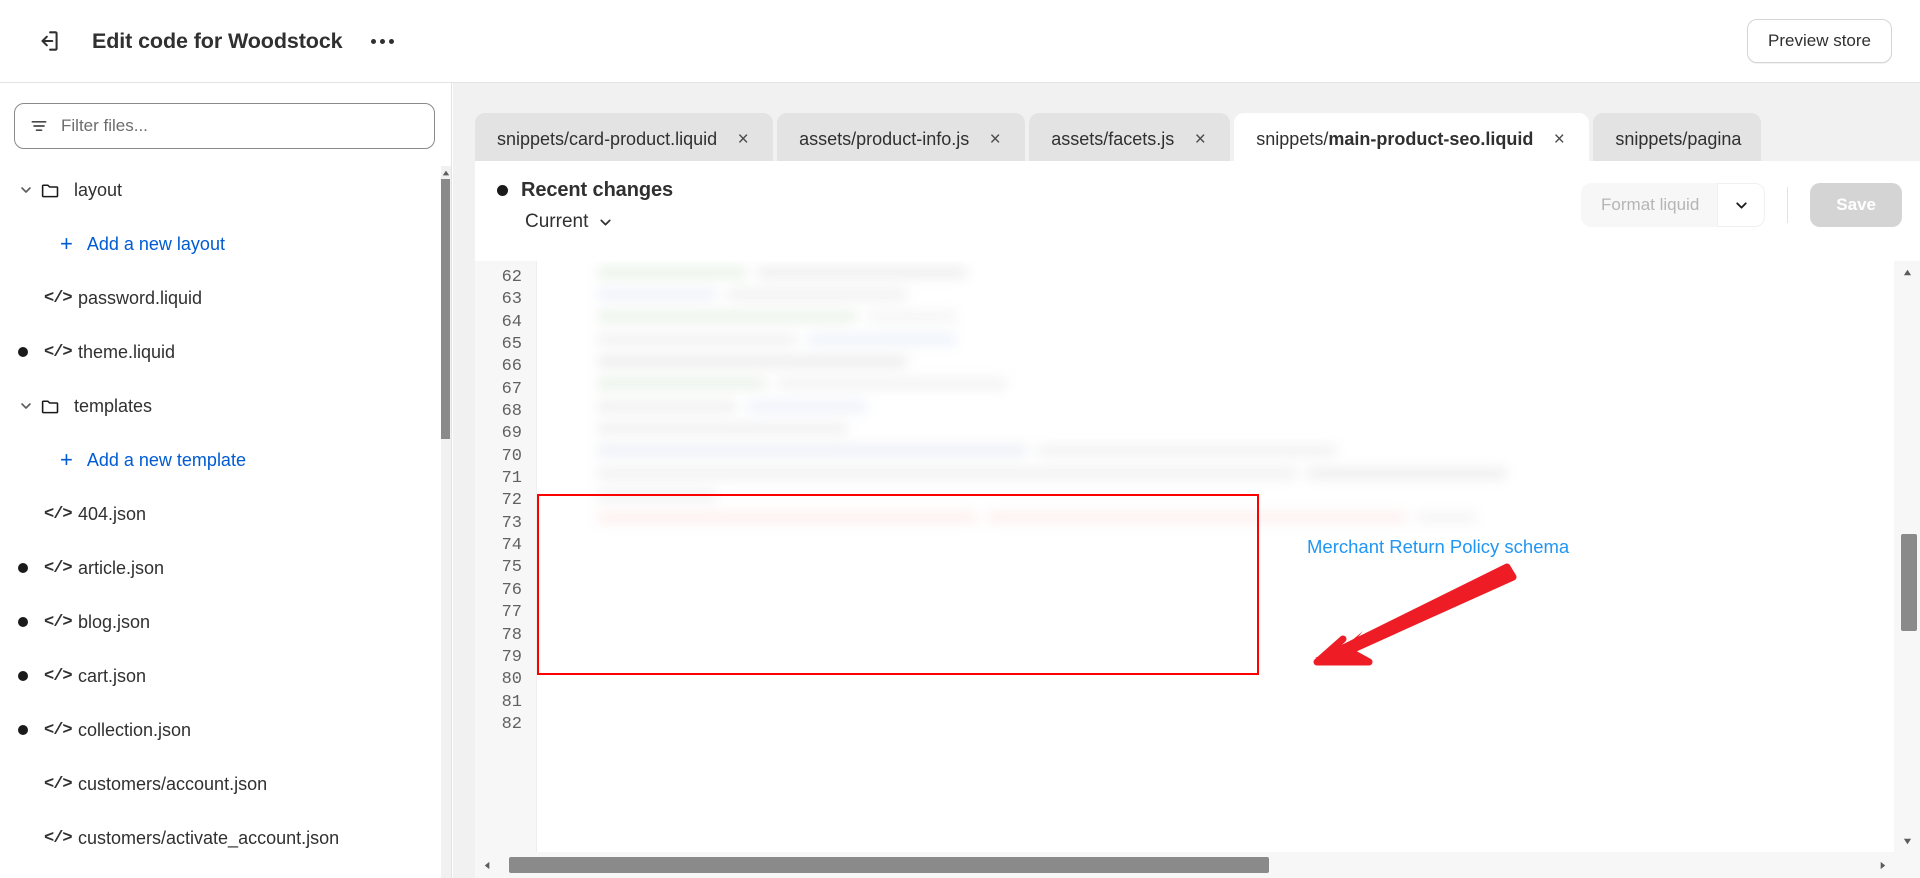 This screenshot has width=1920, height=878. I want to click on line-number: 81, so click(511, 702).